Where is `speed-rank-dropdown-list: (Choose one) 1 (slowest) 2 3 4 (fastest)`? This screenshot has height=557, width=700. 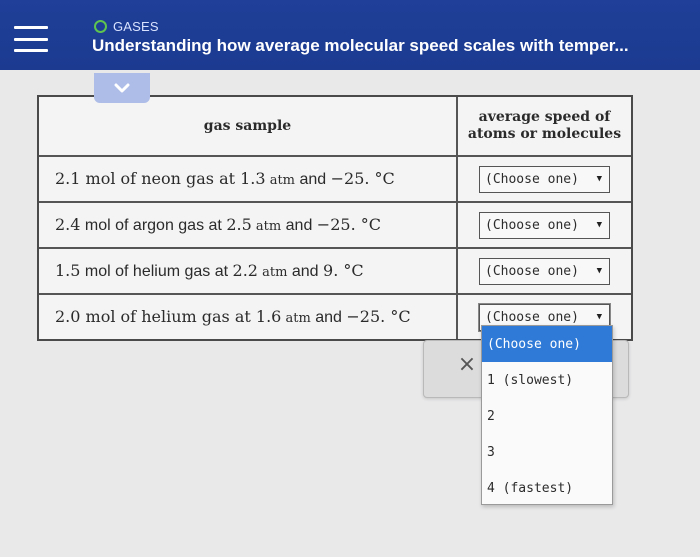
speed-rank-dropdown-list: (Choose one) 1 (slowest) 2 3 4 (fastest) is located at coordinates (547, 415).